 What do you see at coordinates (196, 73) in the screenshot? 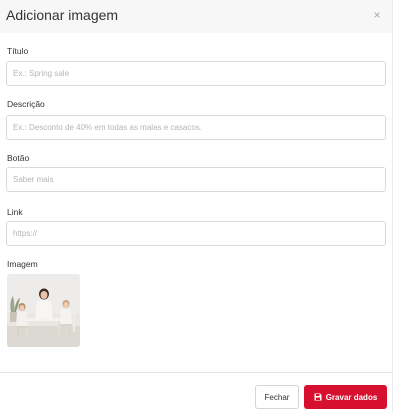
I see `title-input` at bounding box center [196, 73].